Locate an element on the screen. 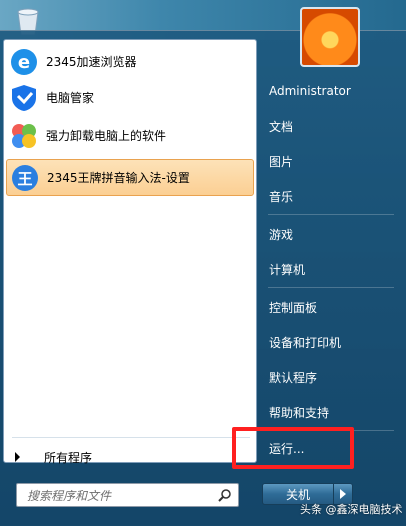  program-item-2345-ime-settings: 王 2345王牌拼音输入法-设置 is located at coordinates (130, 177).